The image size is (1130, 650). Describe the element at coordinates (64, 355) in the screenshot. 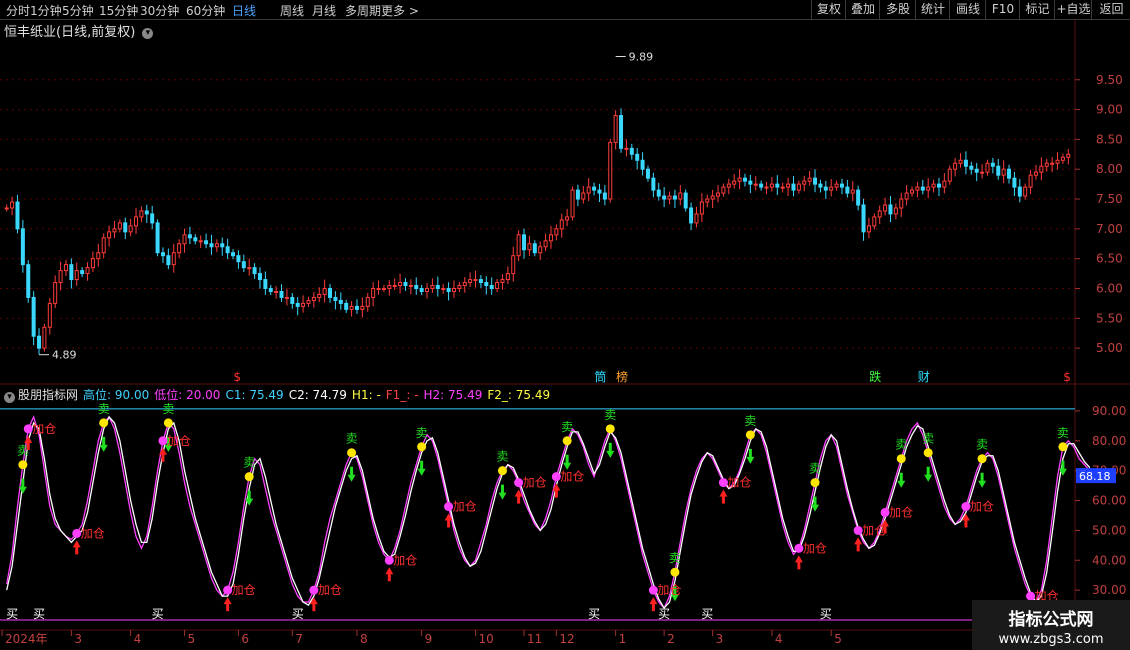

I see `annotation-label: 4.89` at that location.